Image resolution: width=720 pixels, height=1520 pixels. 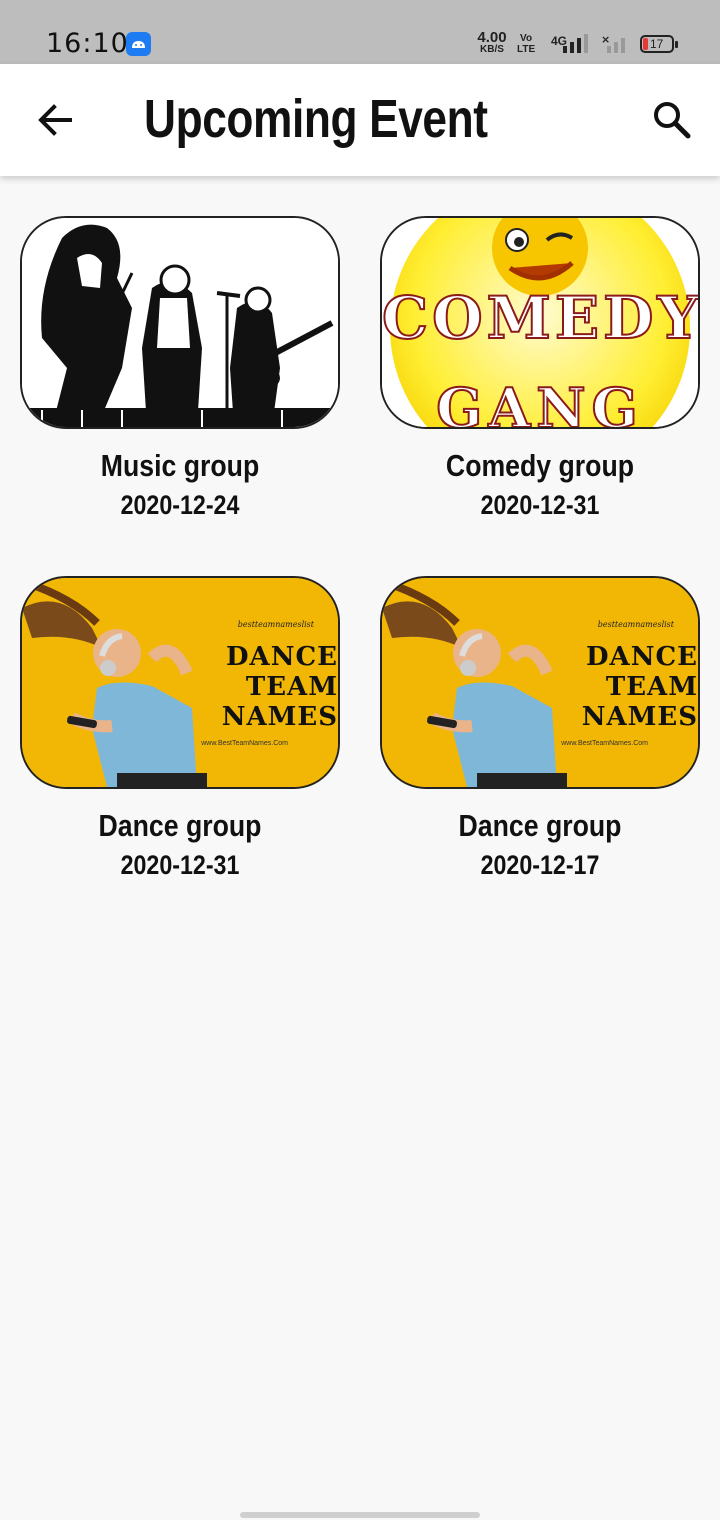 I want to click on back-button, so click(x=56, y=120).